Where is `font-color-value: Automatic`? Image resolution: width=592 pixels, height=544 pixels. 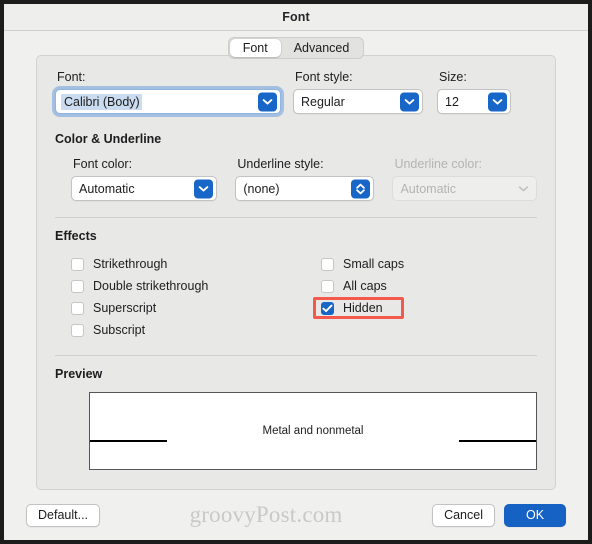 font-color-value: Automatic is located at coordinates (107, 188).